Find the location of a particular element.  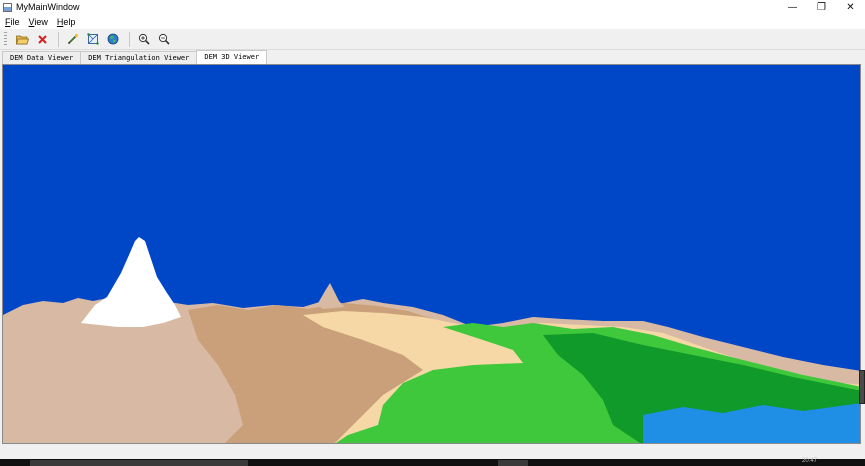

close-file-button is located at coordinates (42, 39).